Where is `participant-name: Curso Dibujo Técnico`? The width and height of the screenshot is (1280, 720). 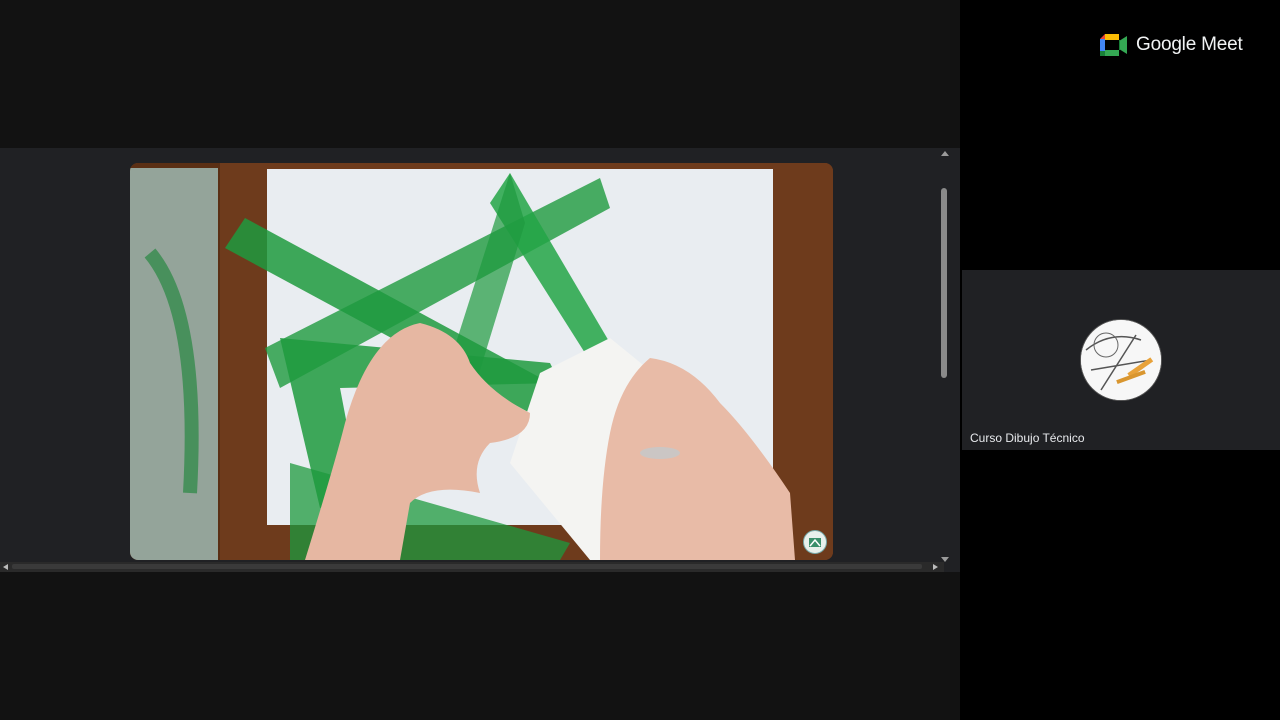
participant-name: Curso Dibujo Técnico is located at coordinates (1027, 438).